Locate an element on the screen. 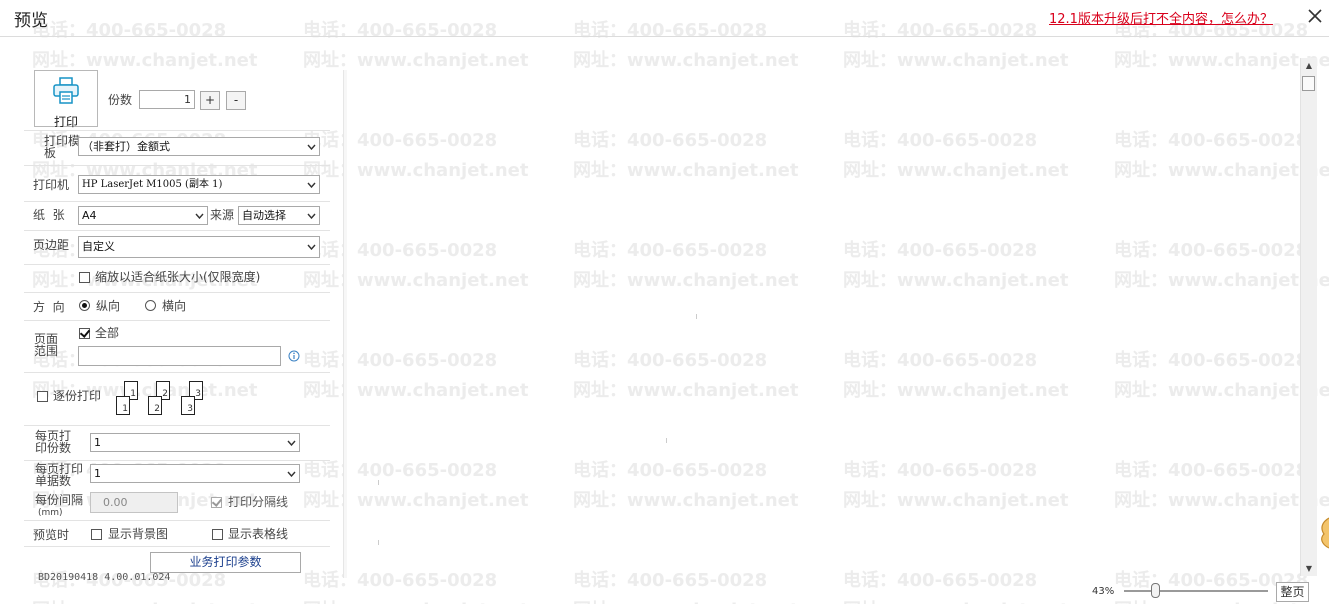 The height and width of the screenshot is (604, 1329). scroll-down-icon: ▼ is located at coordinates (1309, 568).